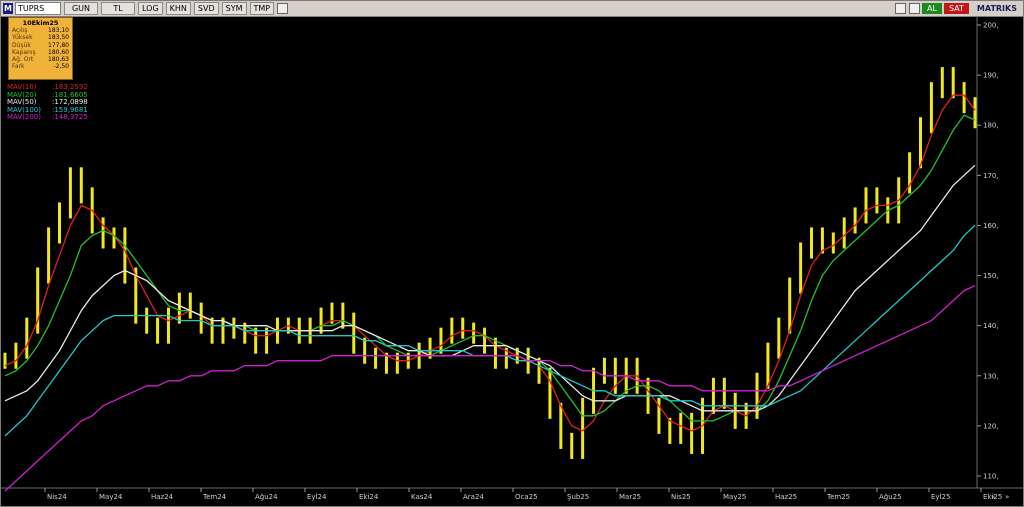 This screenshot has width=1024, height=507. I want to click on x-tick-label: Ara24, so click(473, 497).